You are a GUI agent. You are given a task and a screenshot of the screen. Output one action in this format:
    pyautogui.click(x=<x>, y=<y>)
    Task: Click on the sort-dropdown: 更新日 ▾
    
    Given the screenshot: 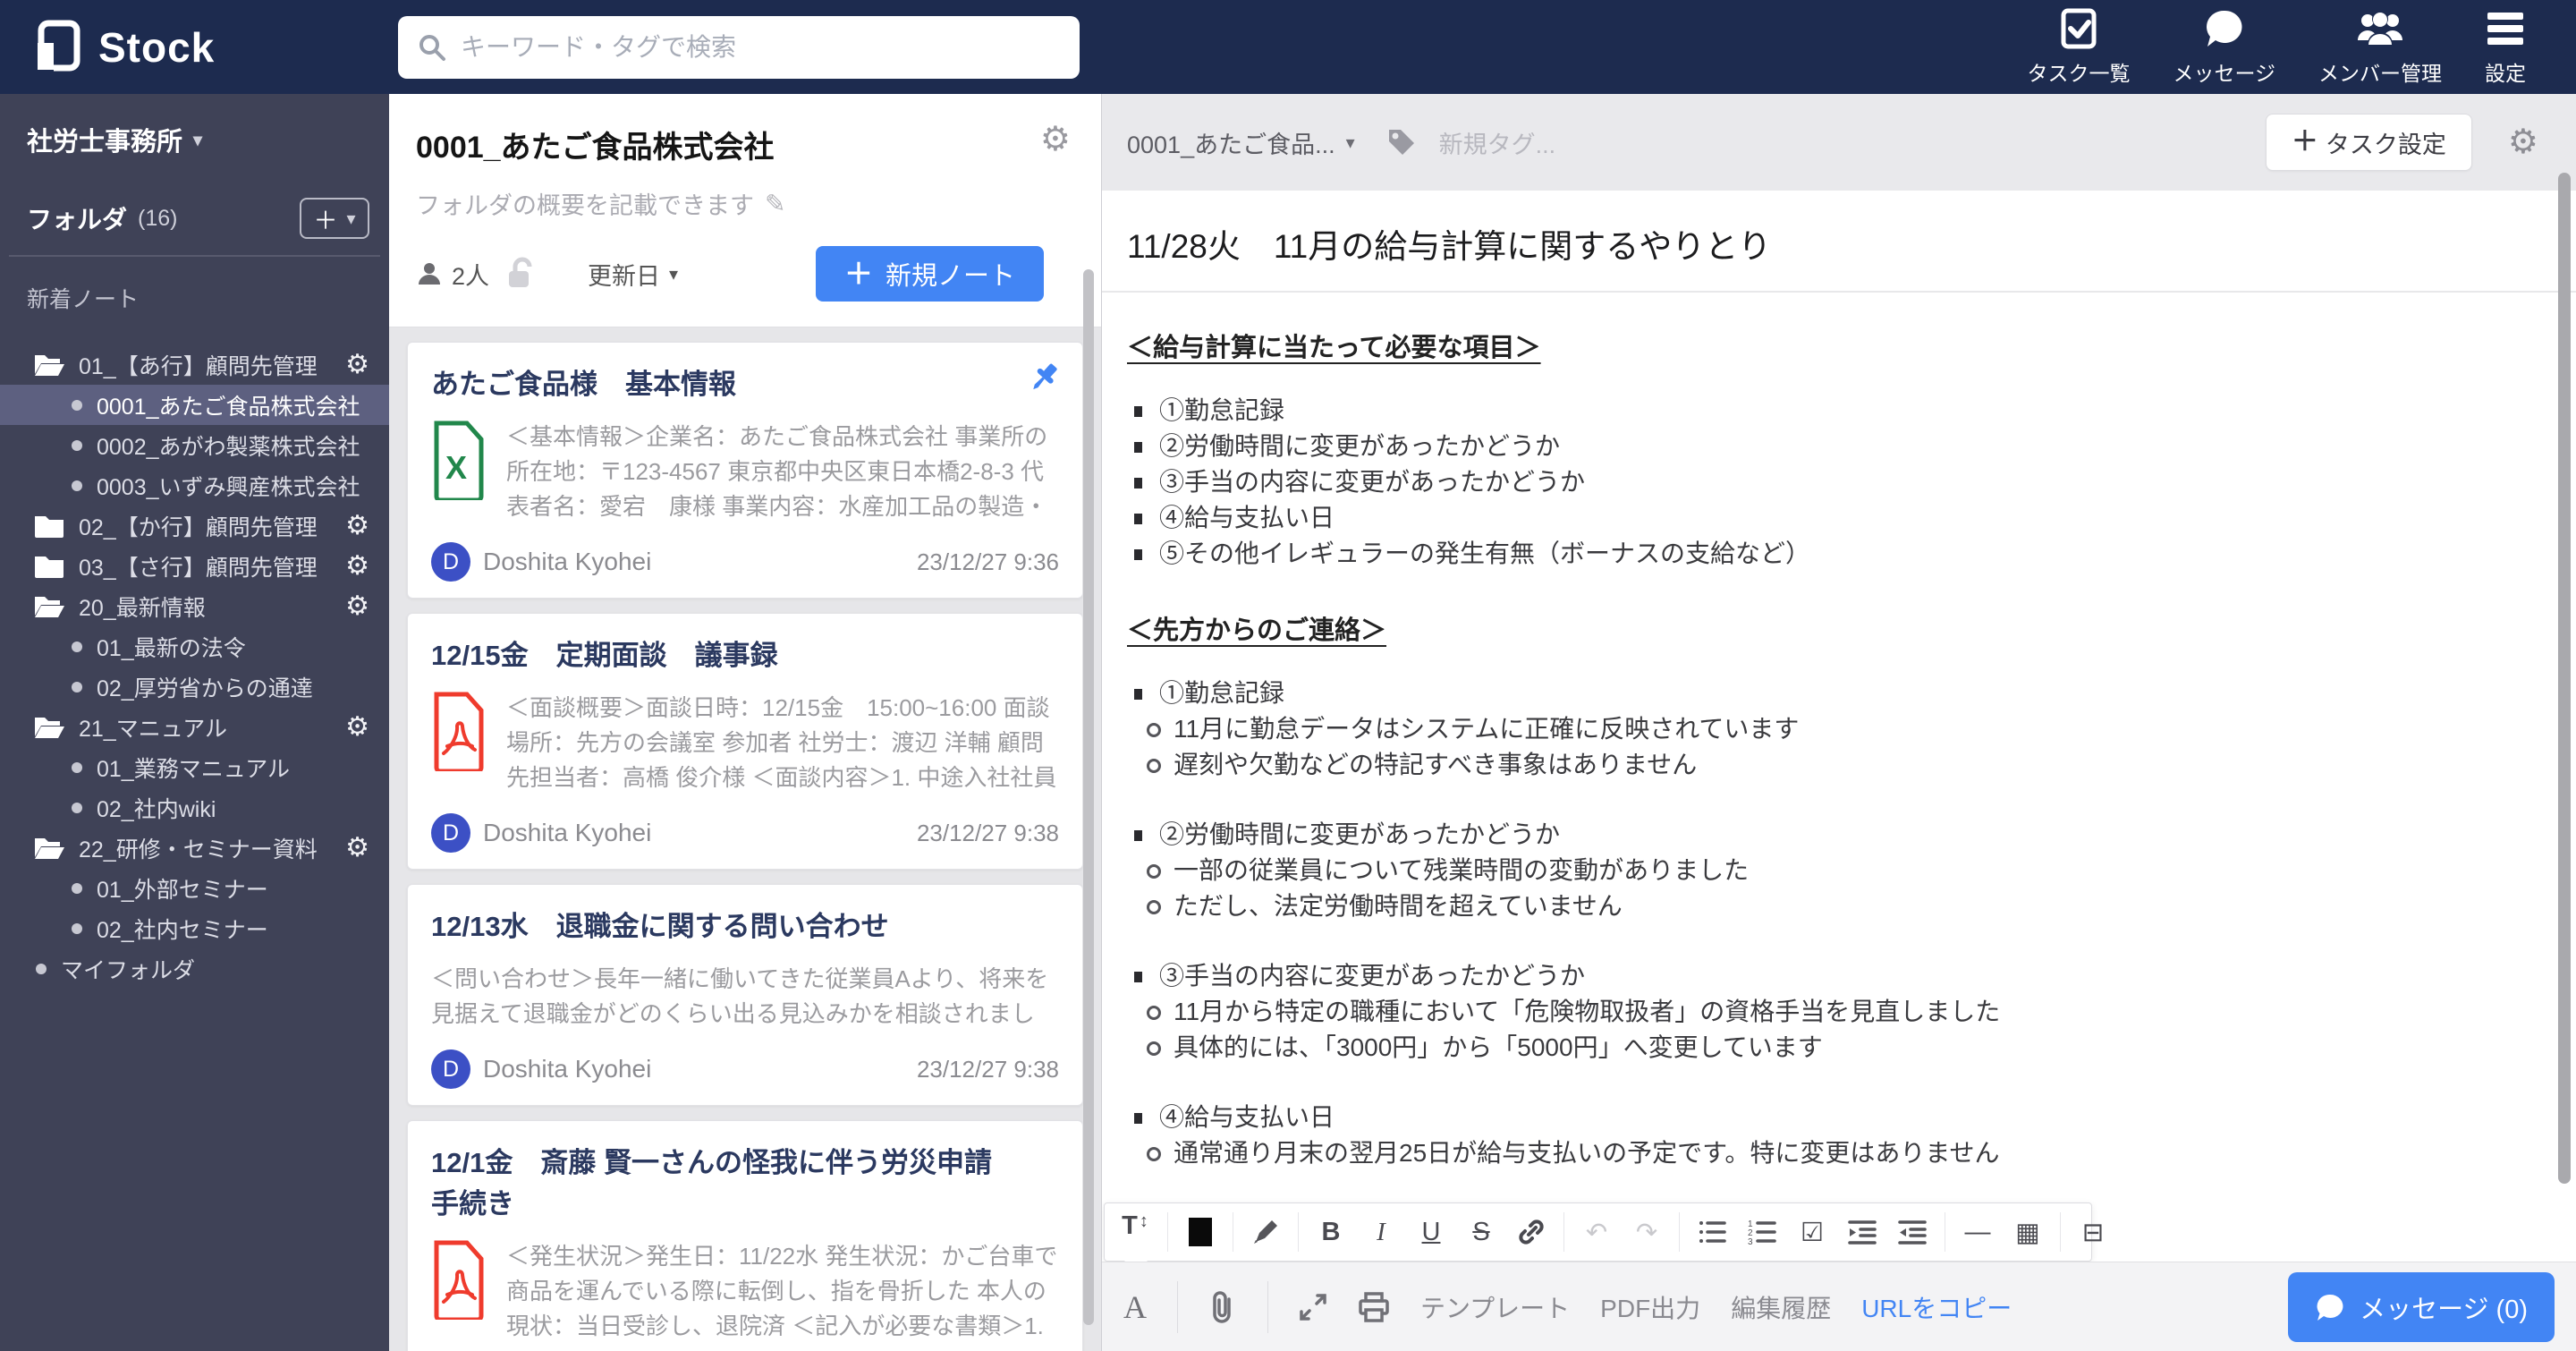 What is the action you would take?
    pyautogui.click(x=633, y=275)
    